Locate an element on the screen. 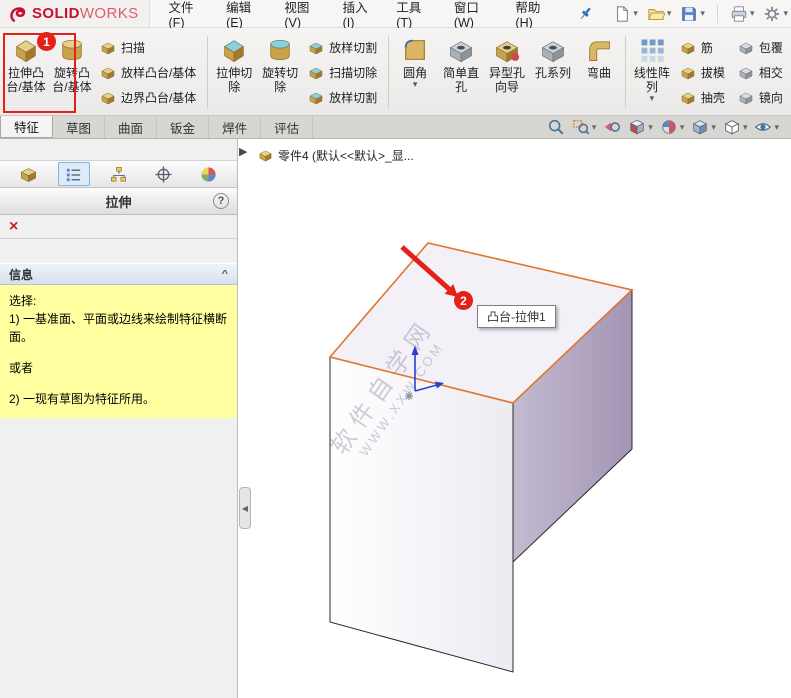 This screenshot has height=698, width=791. button-label: 抽壳 is located at coordinates (712, 98).